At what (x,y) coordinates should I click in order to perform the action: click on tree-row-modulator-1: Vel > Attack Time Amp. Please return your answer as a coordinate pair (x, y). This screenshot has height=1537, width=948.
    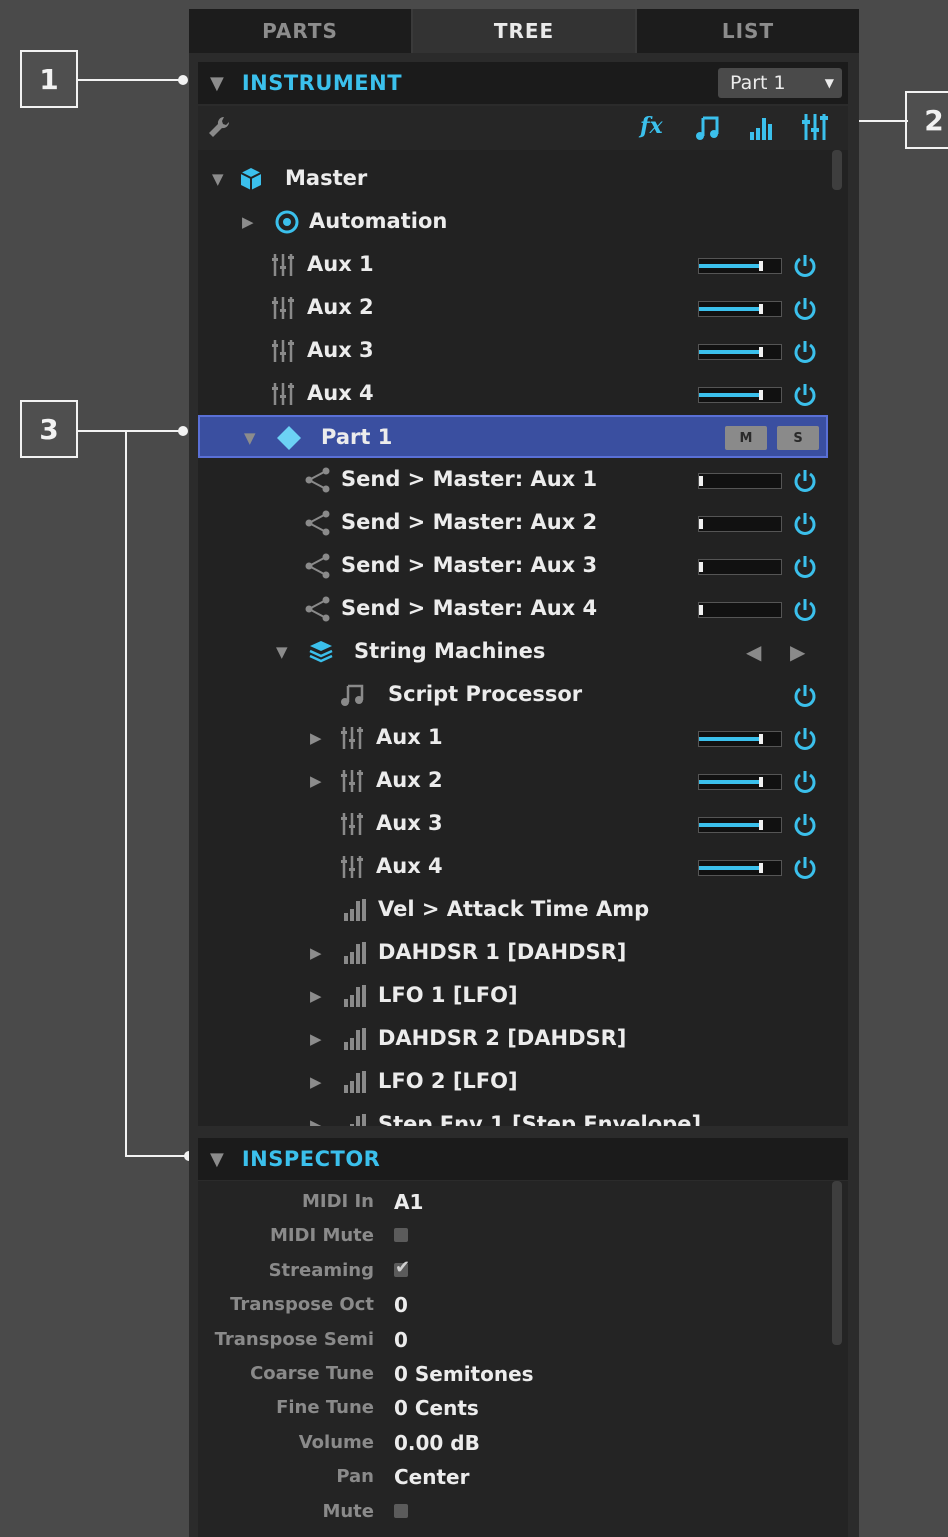
    Looking at the image, I should click on (512, 910).